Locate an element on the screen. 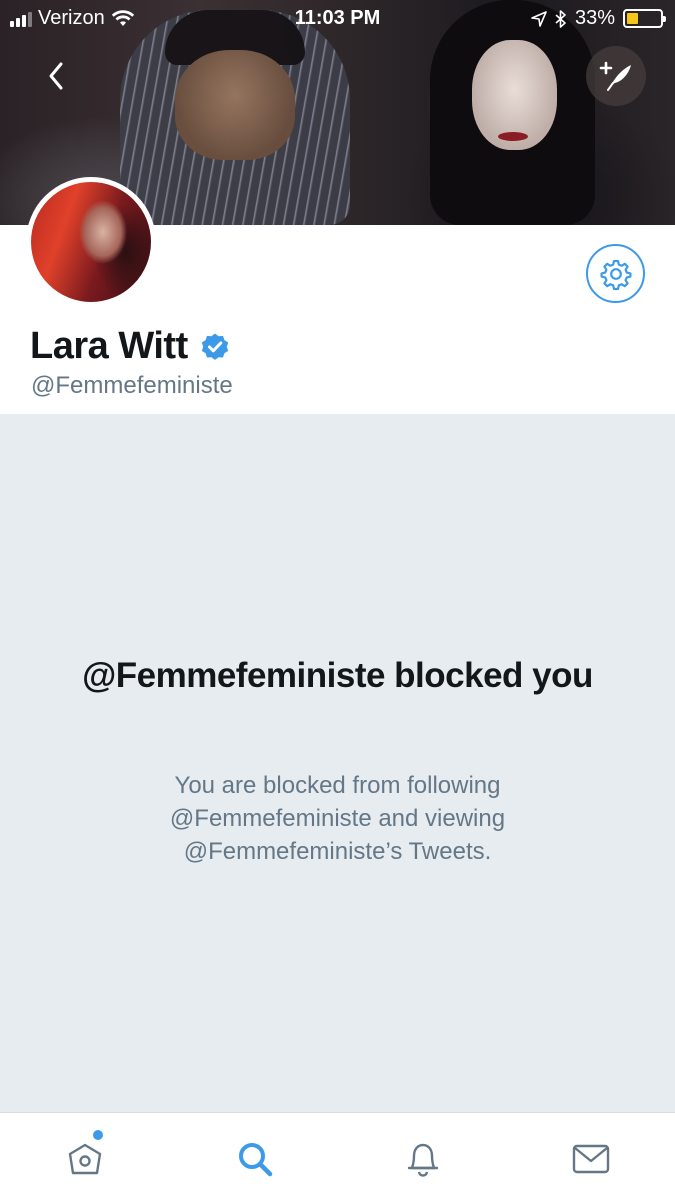 The width and height of the screenshot is (675, 1200). chevron-left-icon is located at coordinates (56, 76).